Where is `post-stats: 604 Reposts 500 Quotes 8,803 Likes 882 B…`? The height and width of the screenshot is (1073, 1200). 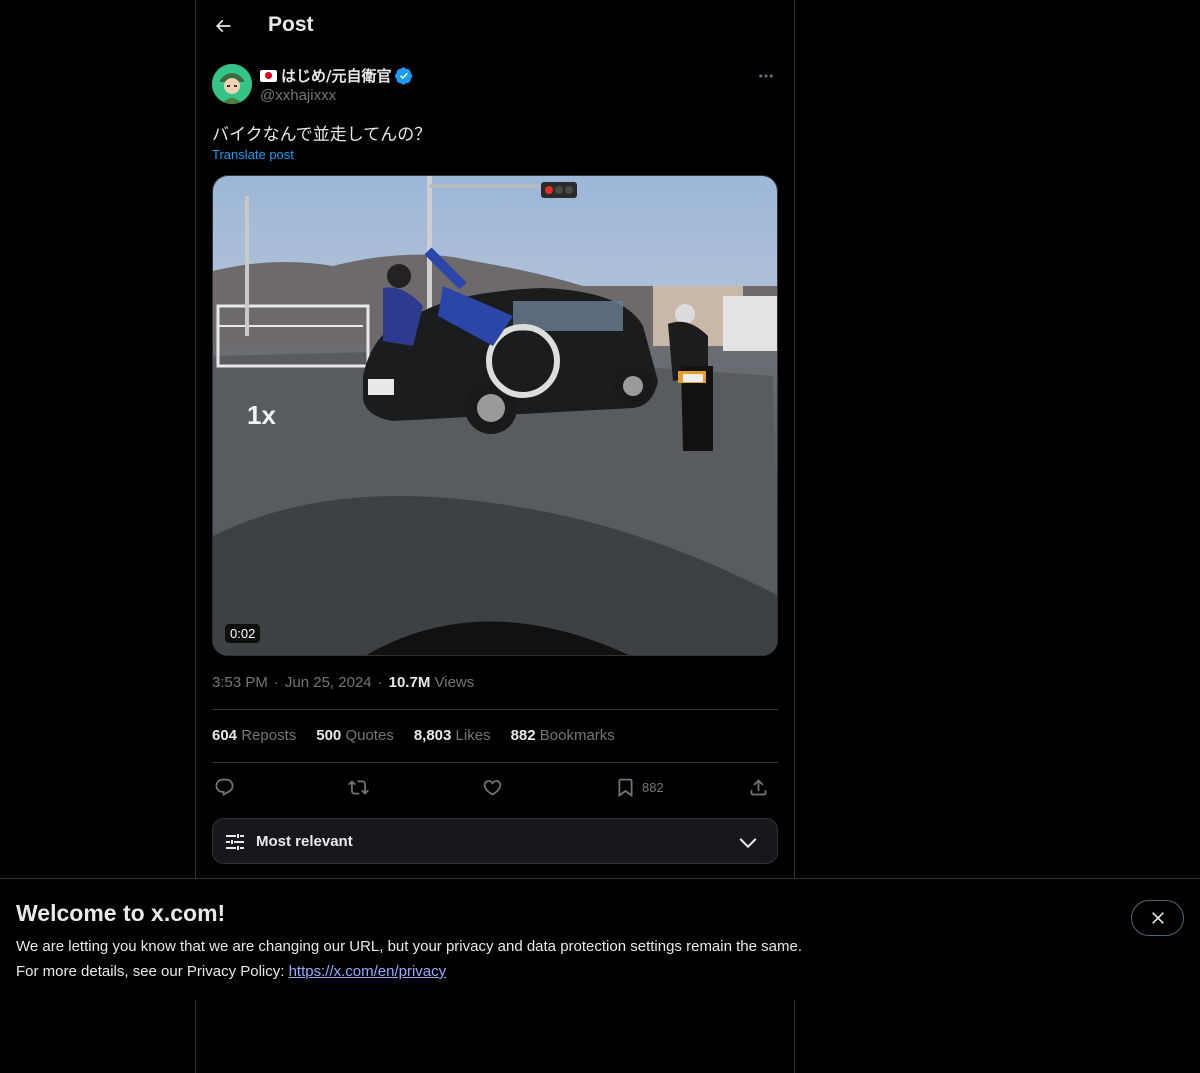 post-stats: 604 Reposts 500 Quotes 8,803 Likes 882 B… is located at coordinates (413, 735).